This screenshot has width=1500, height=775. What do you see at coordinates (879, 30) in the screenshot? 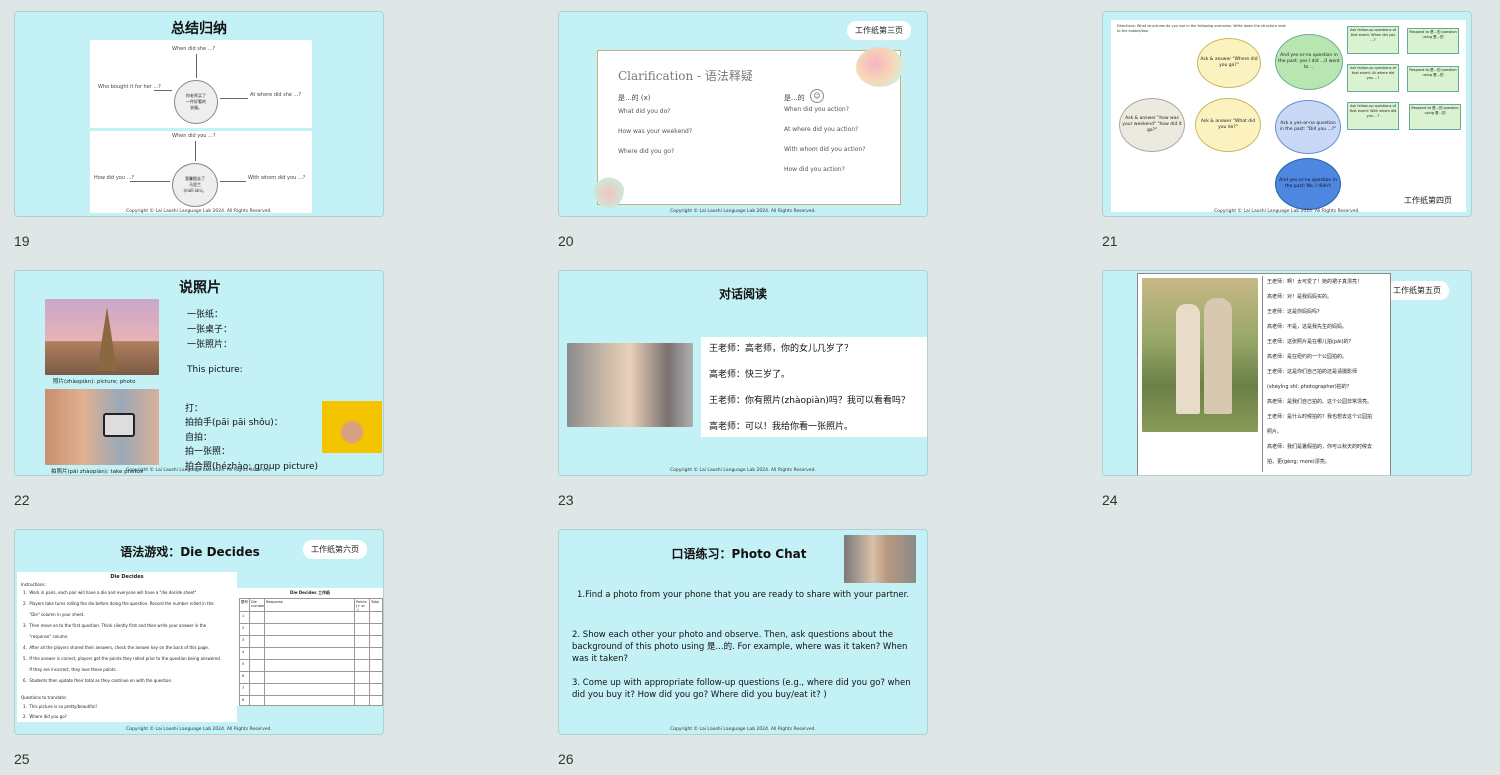
I see `worksheet-badge: 工作纸第三页` at bounding box center [879, 30].